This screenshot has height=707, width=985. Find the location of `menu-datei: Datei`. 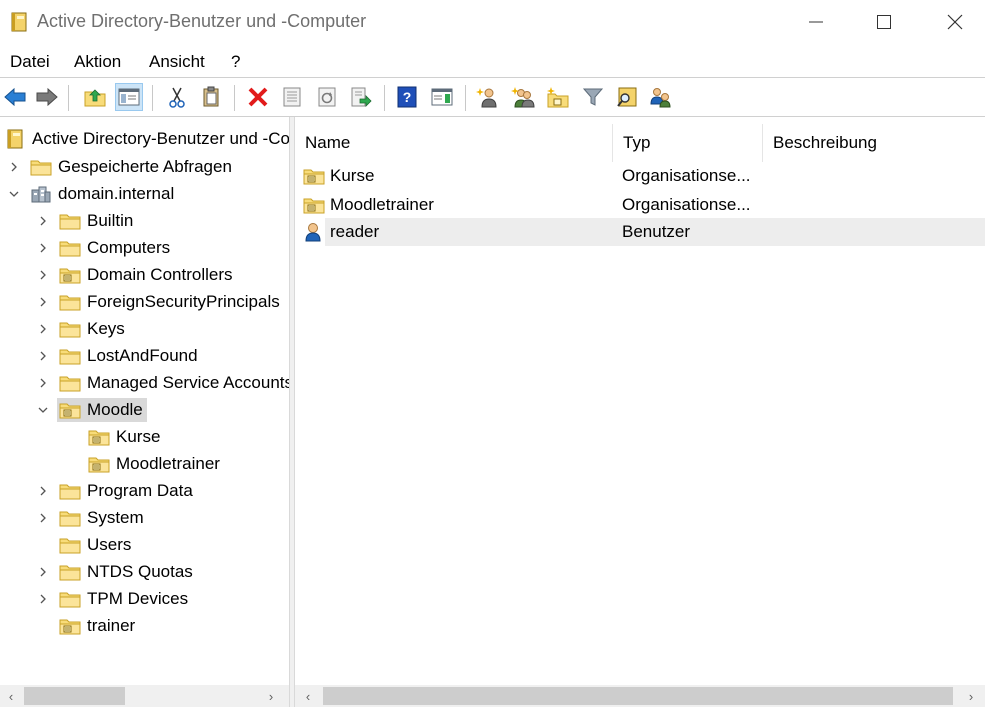

menu-datei: Datei is located at coordinates (30, 62).